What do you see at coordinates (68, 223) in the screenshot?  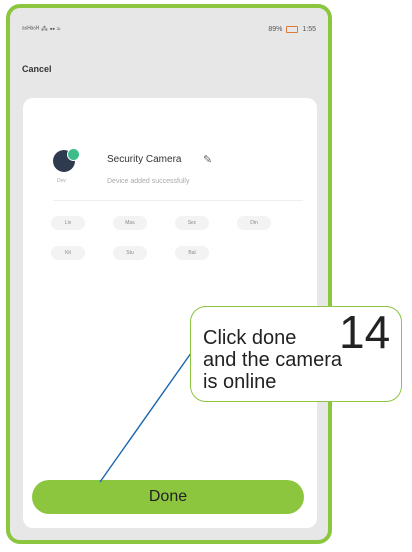 I see `room-chip: Liv` at bounding box center [68, 223].